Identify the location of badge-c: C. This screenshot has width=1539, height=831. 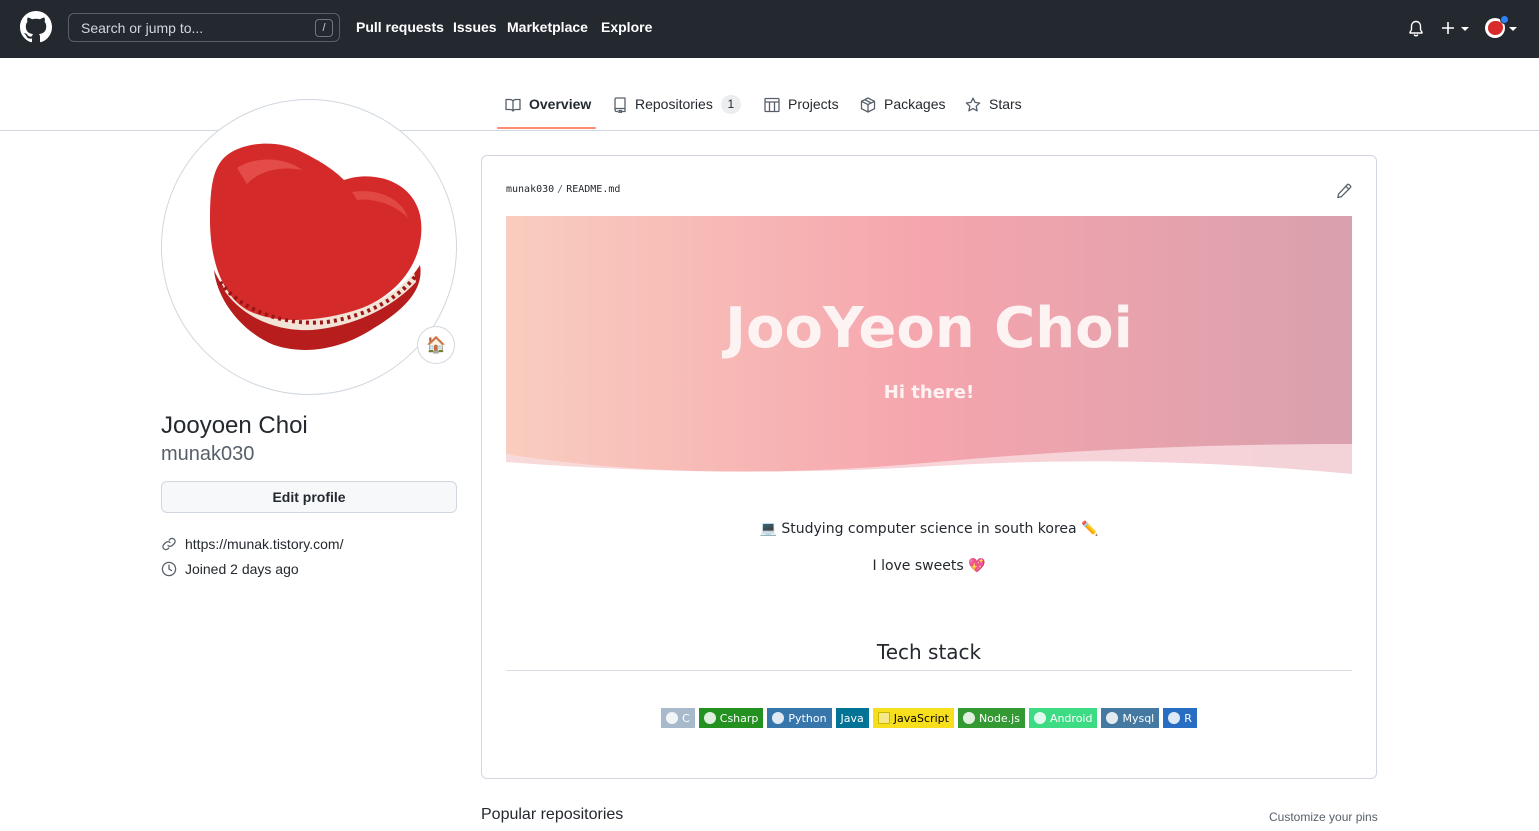
(678, 718).